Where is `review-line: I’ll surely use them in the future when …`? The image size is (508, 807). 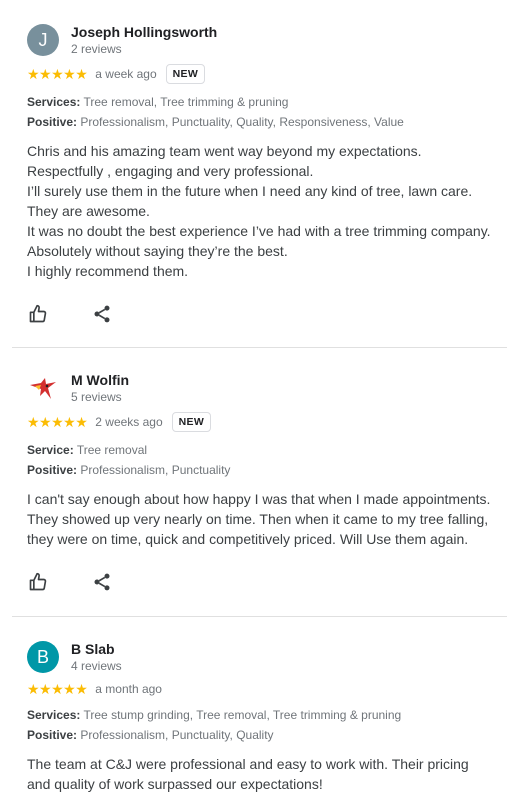
review-line: I’ll surely use them in the future when … is located at coordinates (250, 191).